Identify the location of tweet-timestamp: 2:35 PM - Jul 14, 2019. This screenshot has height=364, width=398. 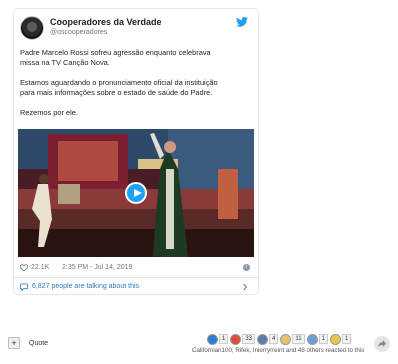
(97, 267).